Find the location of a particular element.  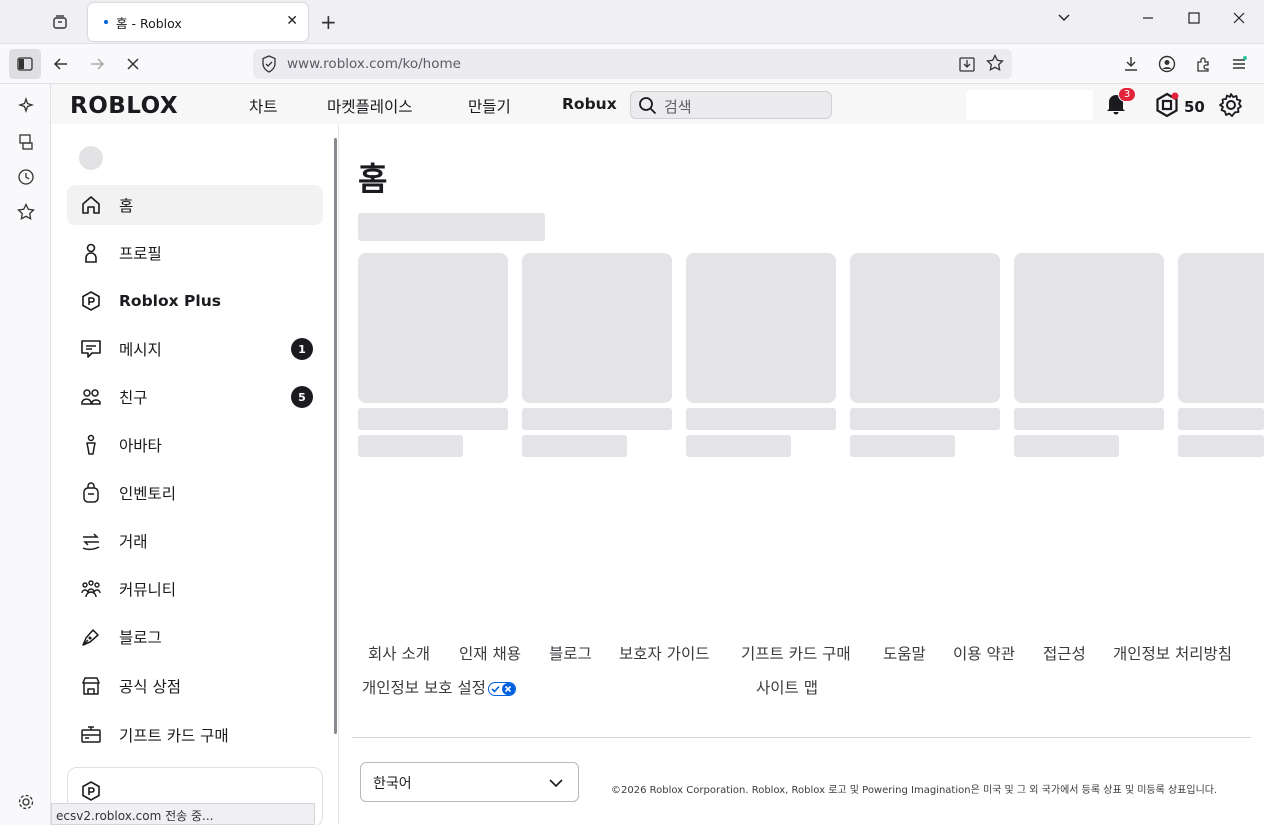

sidebar-item-label: 프로필 is located at coordinates (140, 254).